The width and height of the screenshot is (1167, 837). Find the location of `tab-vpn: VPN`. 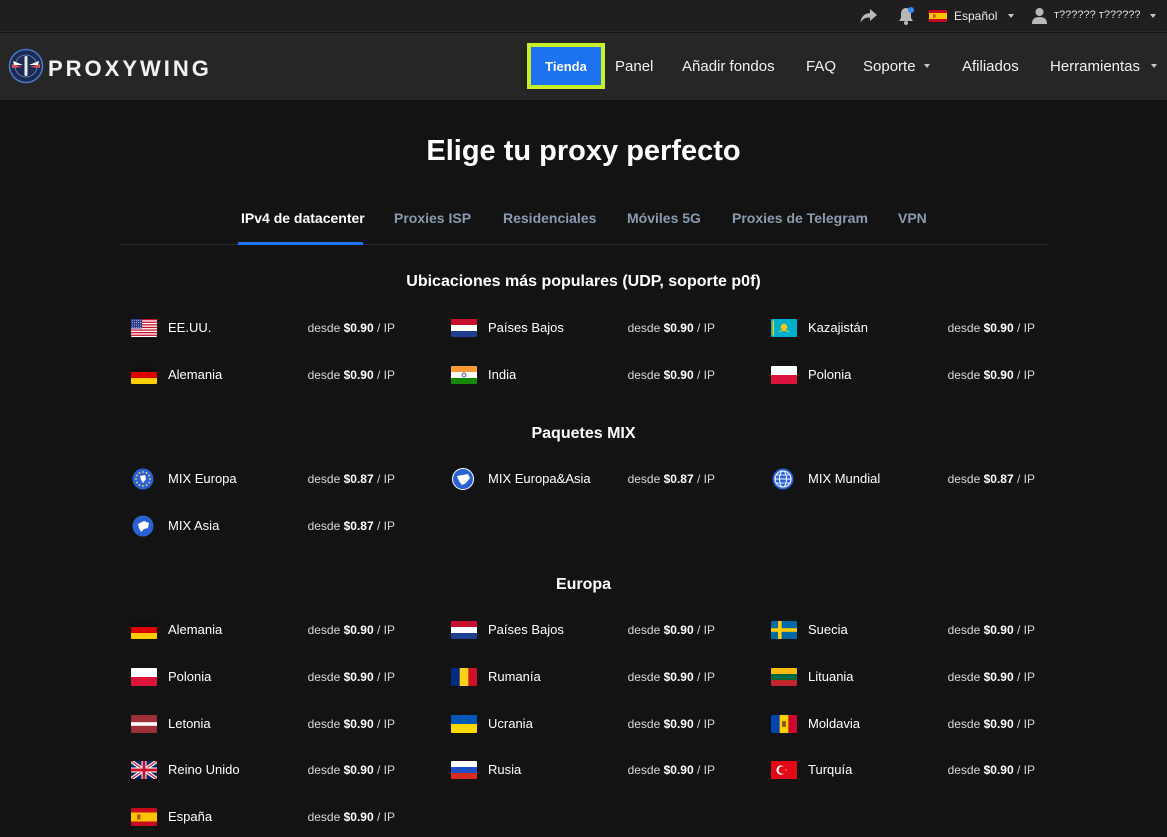

tab-vpn: VPN is located at coordinates (912, 218).